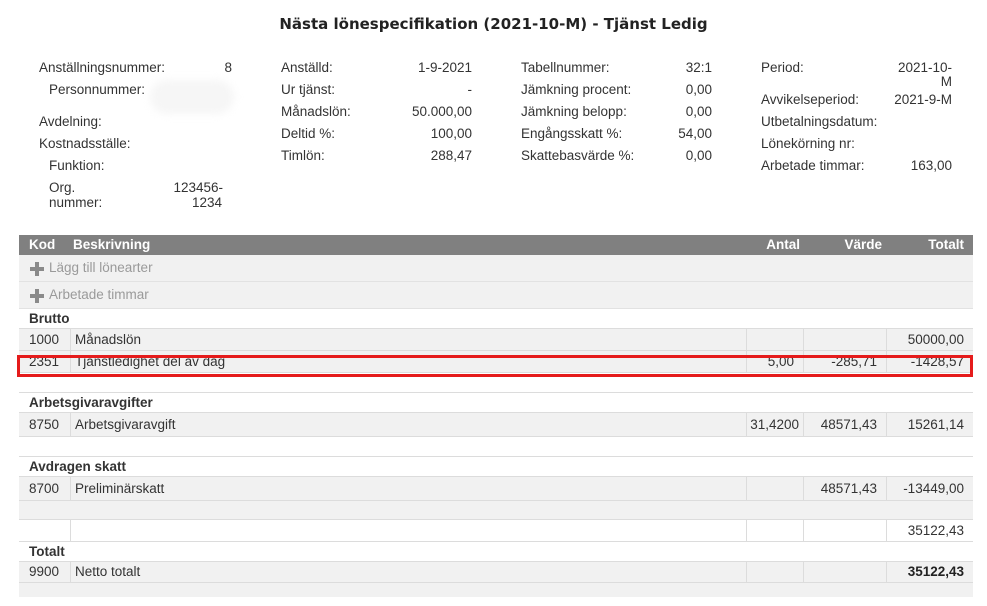 This screenshot has width=987, height=606. I want to click on table-row: 8700 Preliminärskatt 48571,43 -13449,00, so click(496, 489).